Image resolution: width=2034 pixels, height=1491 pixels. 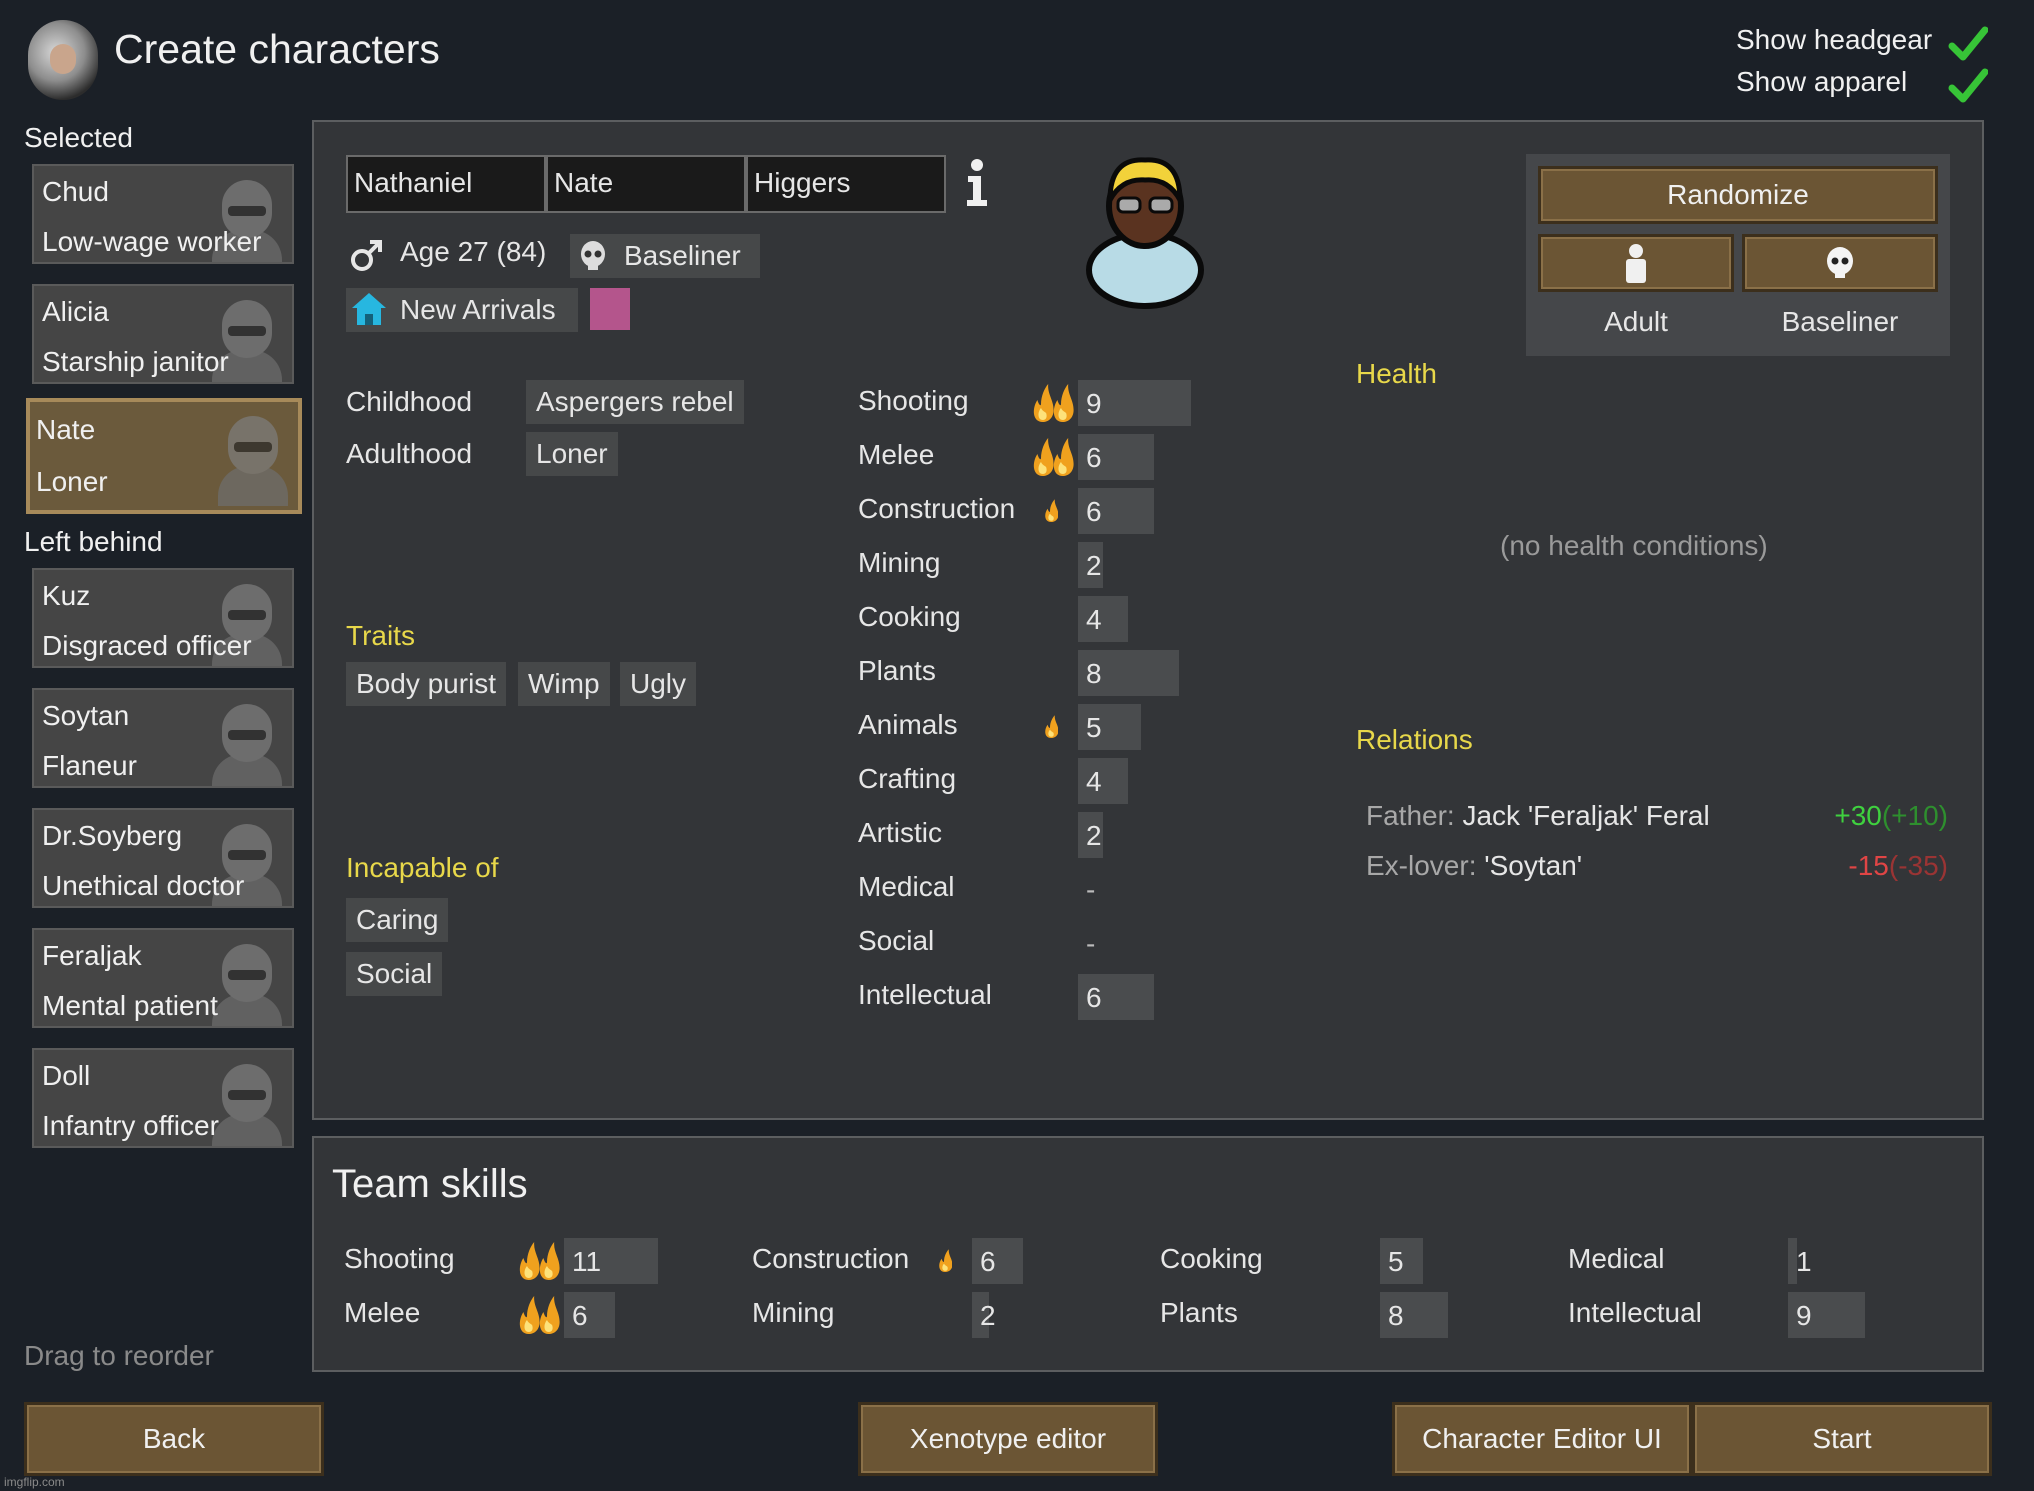 I want to click on skill-value: 8, so click(x=1094, y=673).